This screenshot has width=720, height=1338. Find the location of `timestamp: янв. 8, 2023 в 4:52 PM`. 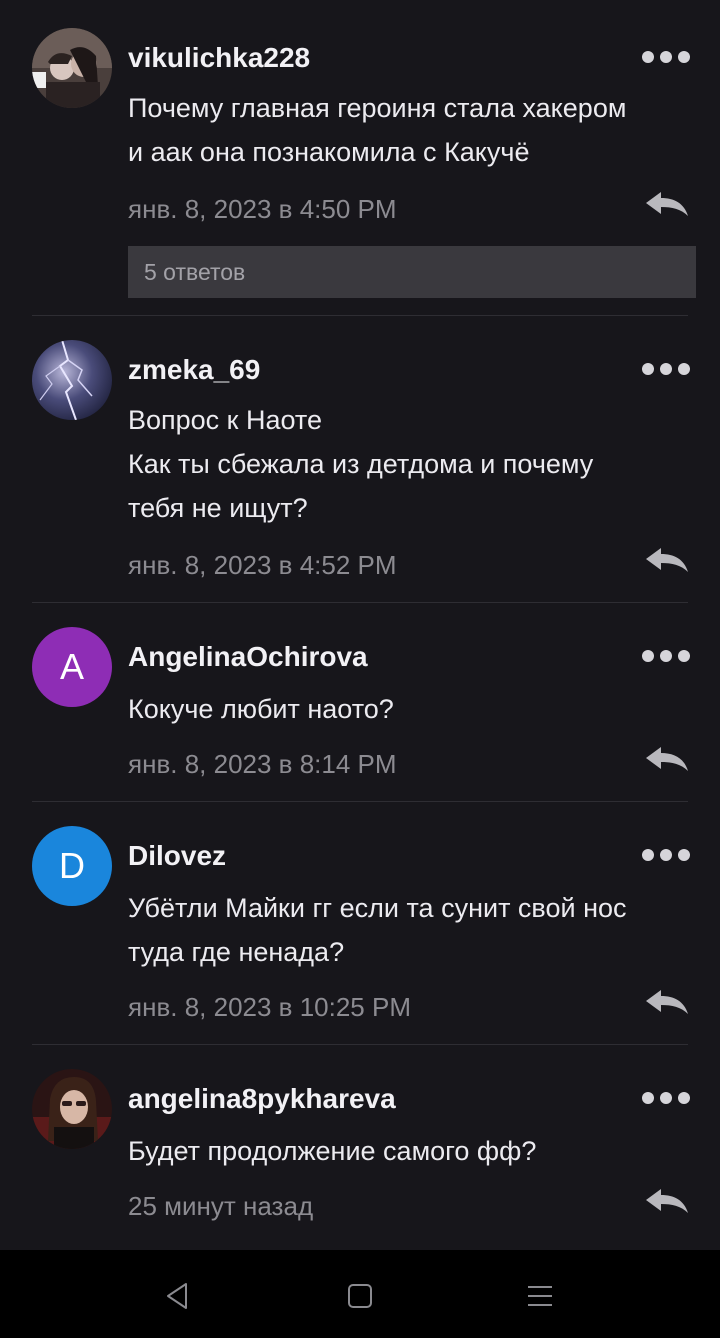

timestamp: янв. 8, 2023 в 4:52 PM is located at coordinates (262, 565).